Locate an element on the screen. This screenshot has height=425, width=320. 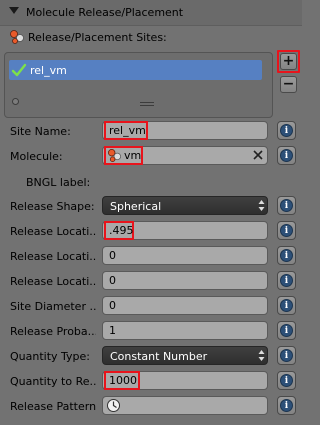
release-probability-field is located at coordinates (185, 330).